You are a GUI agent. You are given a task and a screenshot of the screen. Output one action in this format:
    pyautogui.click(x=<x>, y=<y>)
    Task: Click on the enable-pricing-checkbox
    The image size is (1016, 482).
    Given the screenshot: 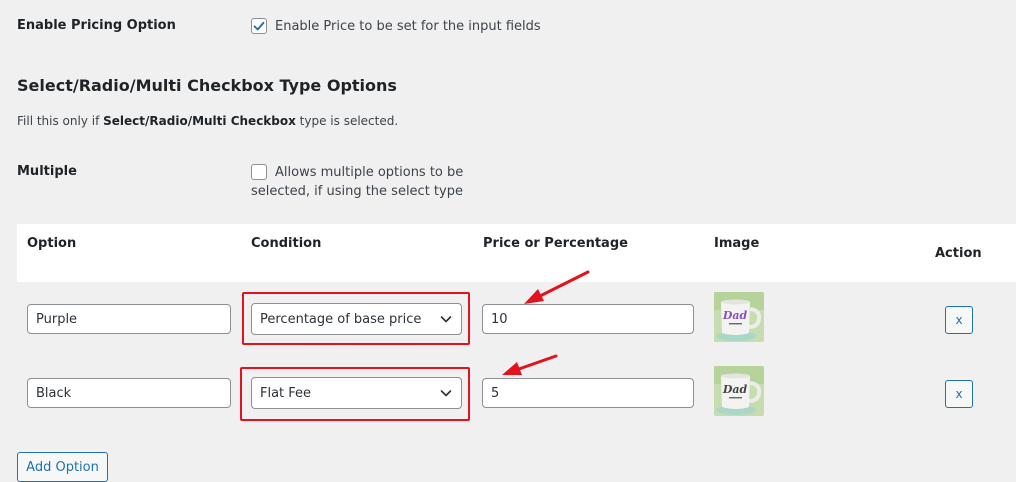 What is the action you would take?
    pyautogui.click(x=259, y=26)
    